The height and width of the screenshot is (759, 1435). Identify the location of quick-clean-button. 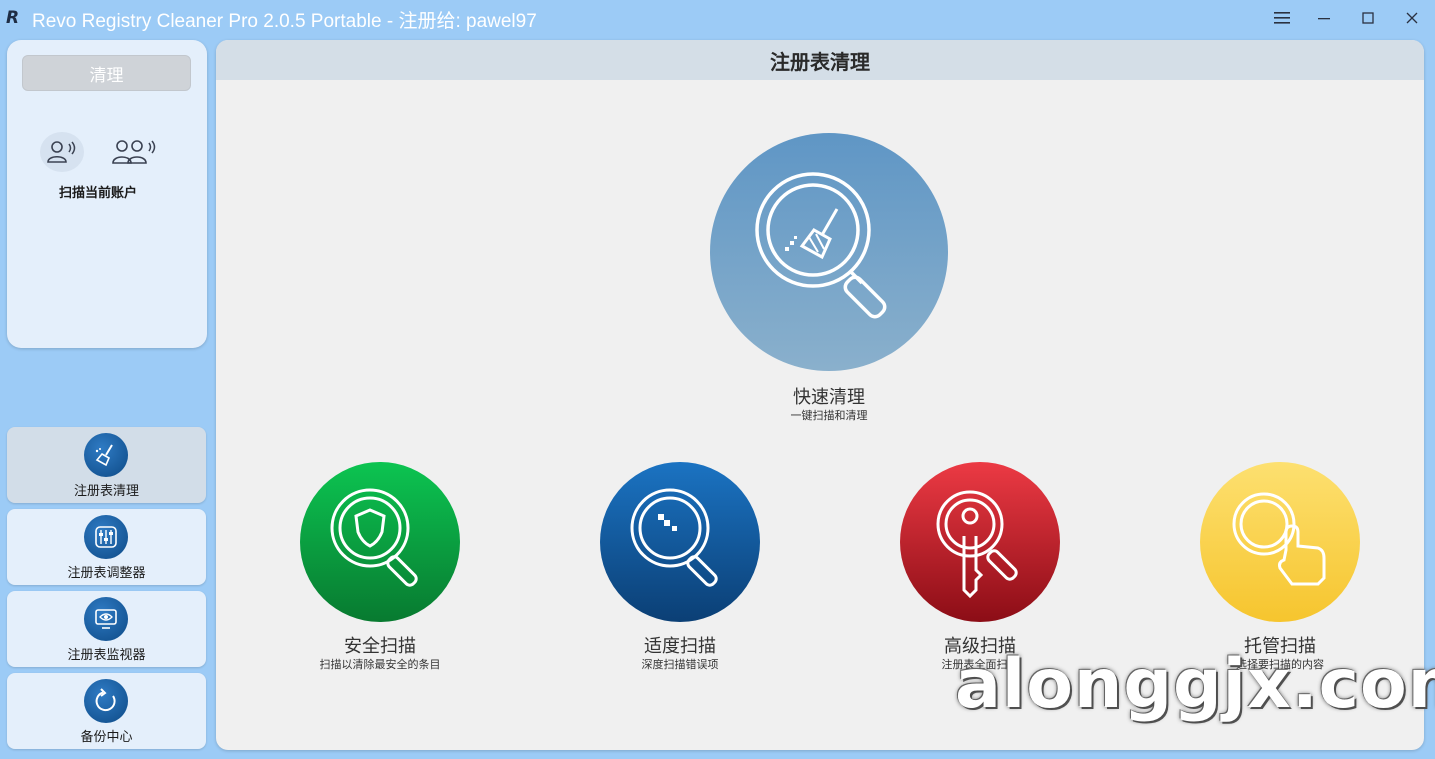
(829, 252).